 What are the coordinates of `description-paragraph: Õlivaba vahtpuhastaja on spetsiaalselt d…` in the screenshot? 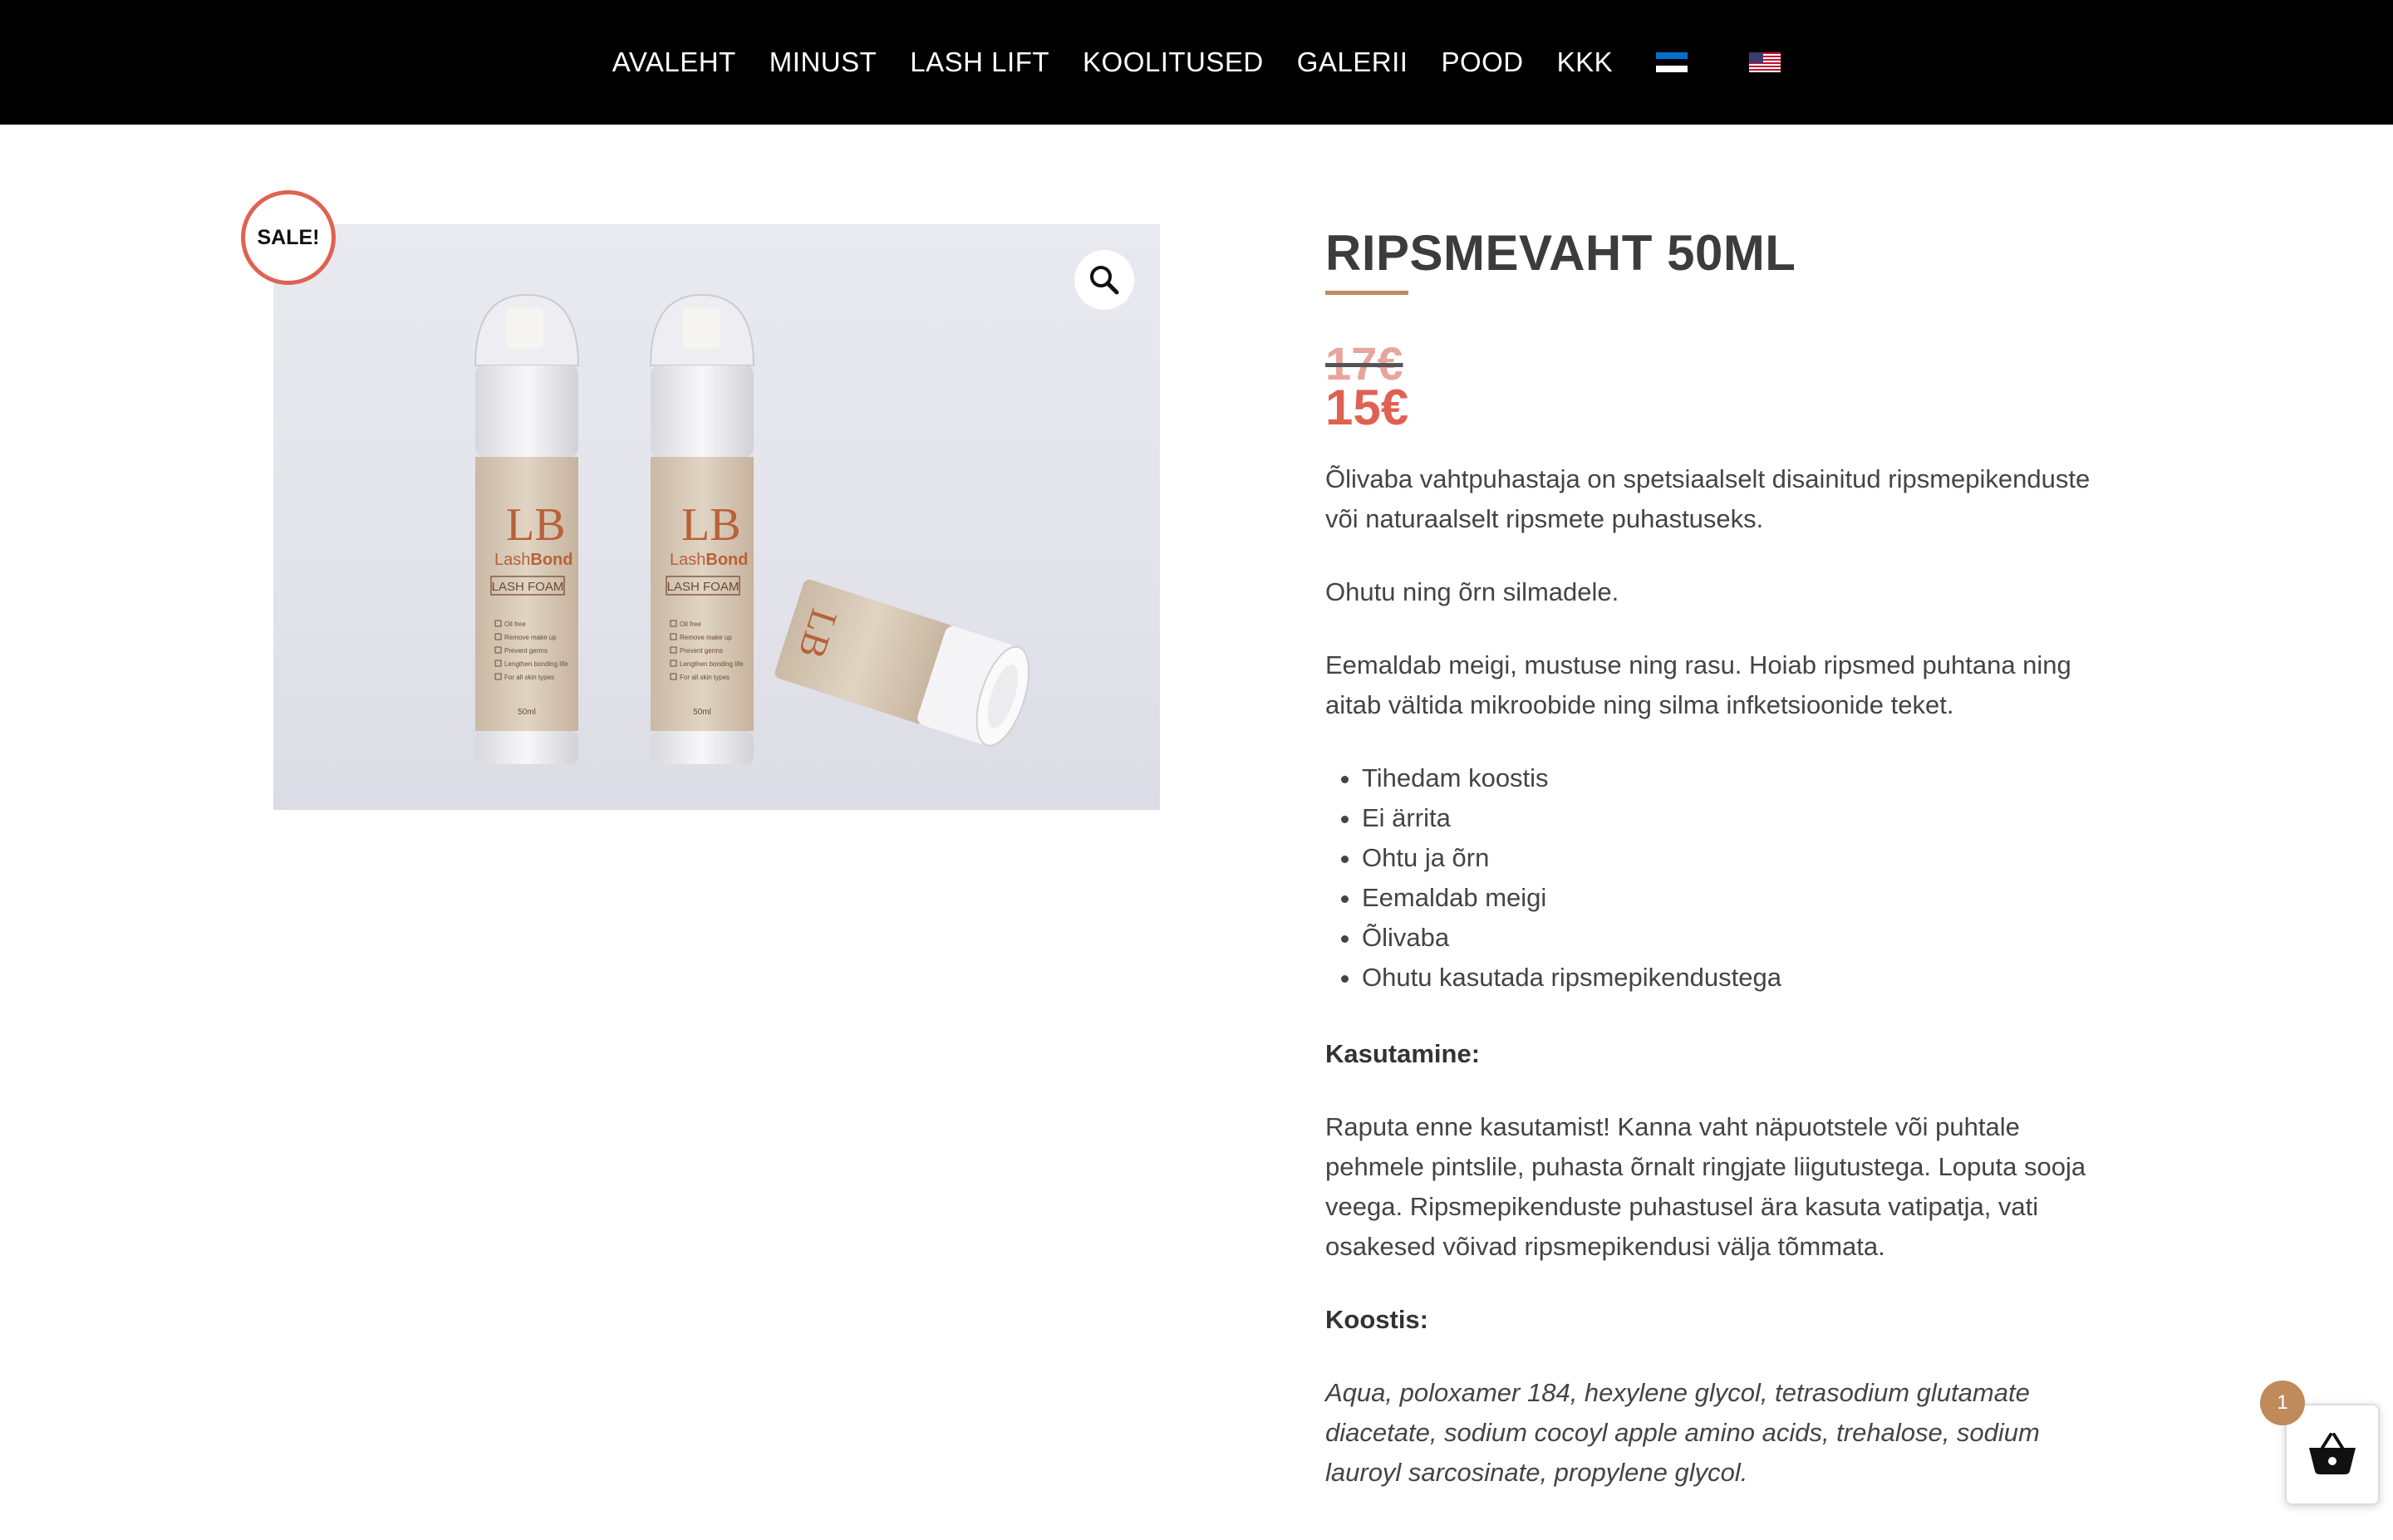 It's located at (1708, 498).